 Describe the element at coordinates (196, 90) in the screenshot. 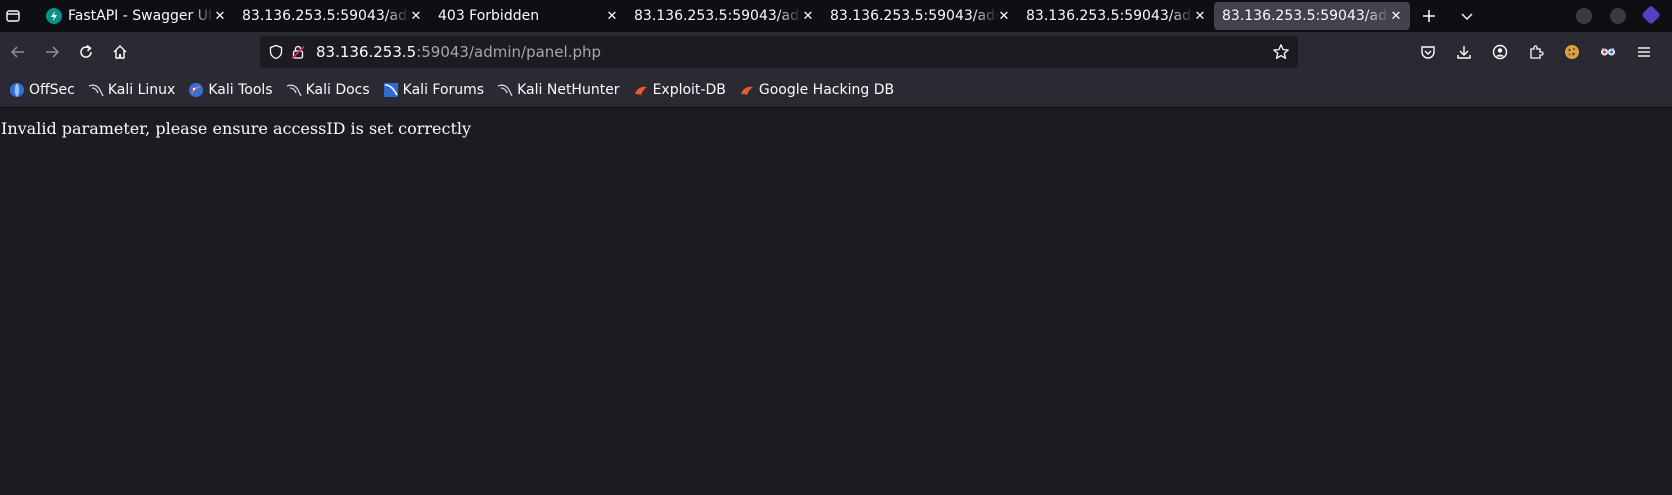

I see `kali-tools-icon` at that location.